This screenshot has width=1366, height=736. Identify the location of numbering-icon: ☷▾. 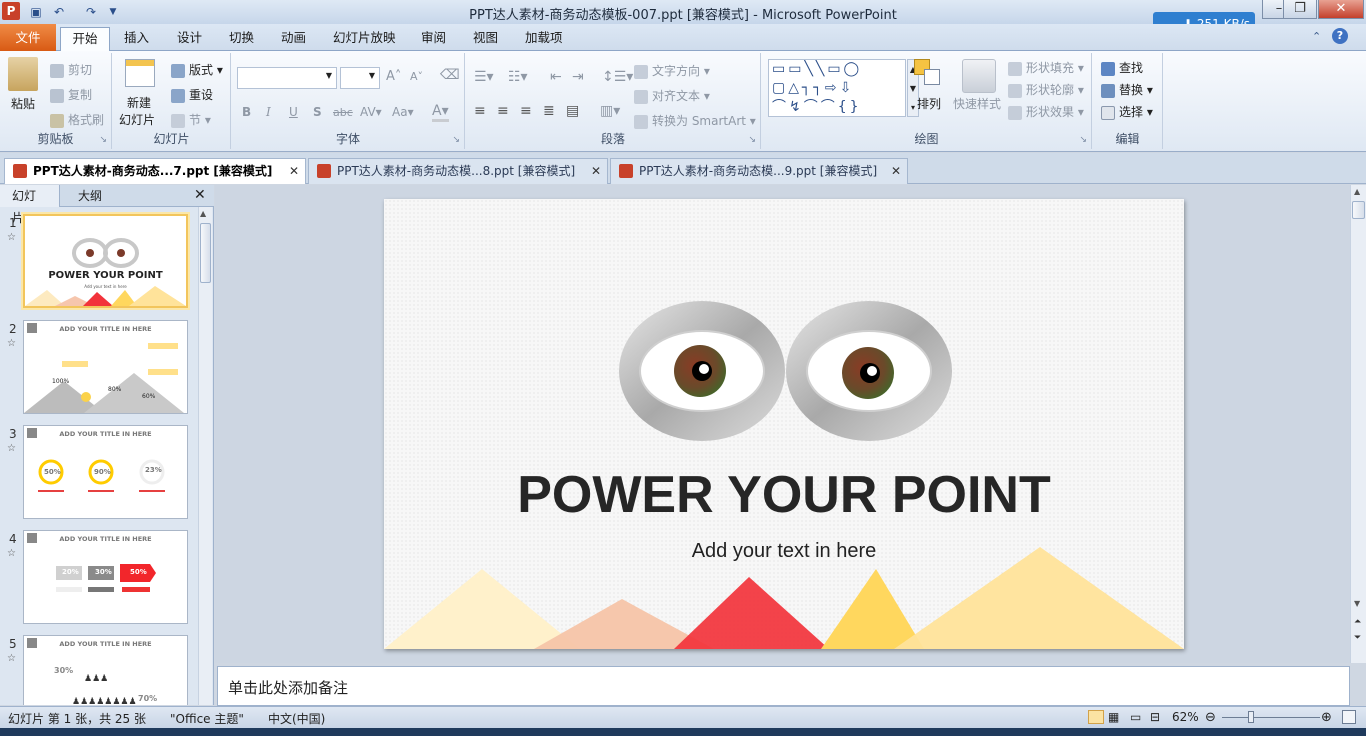
(518, 77).